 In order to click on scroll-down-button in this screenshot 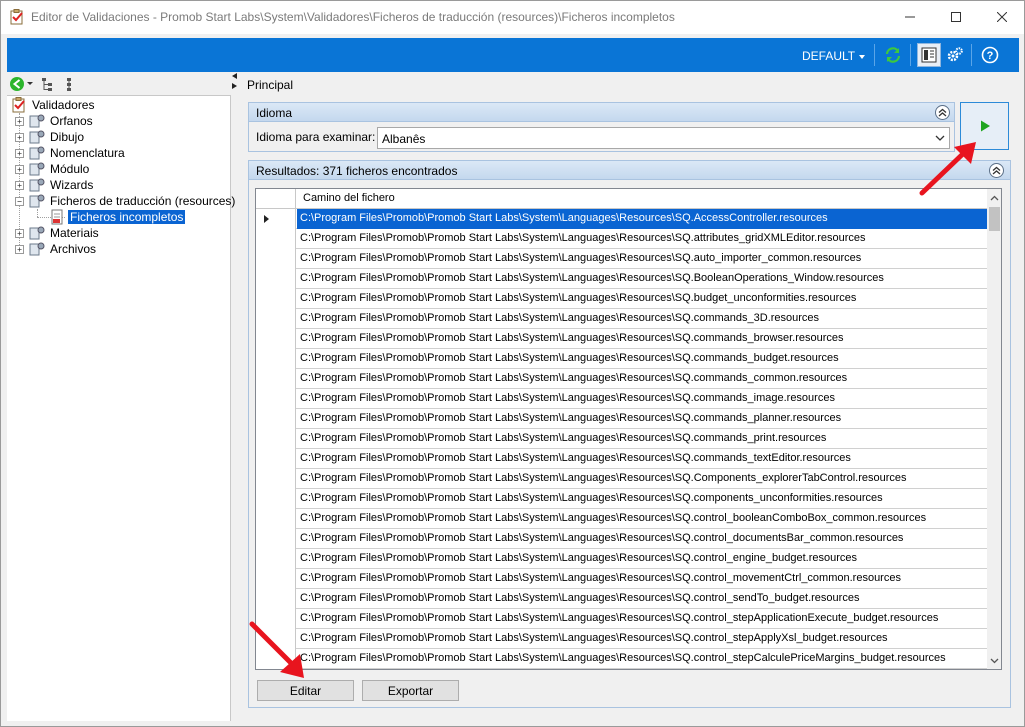, I will do `click(994, 660)`.